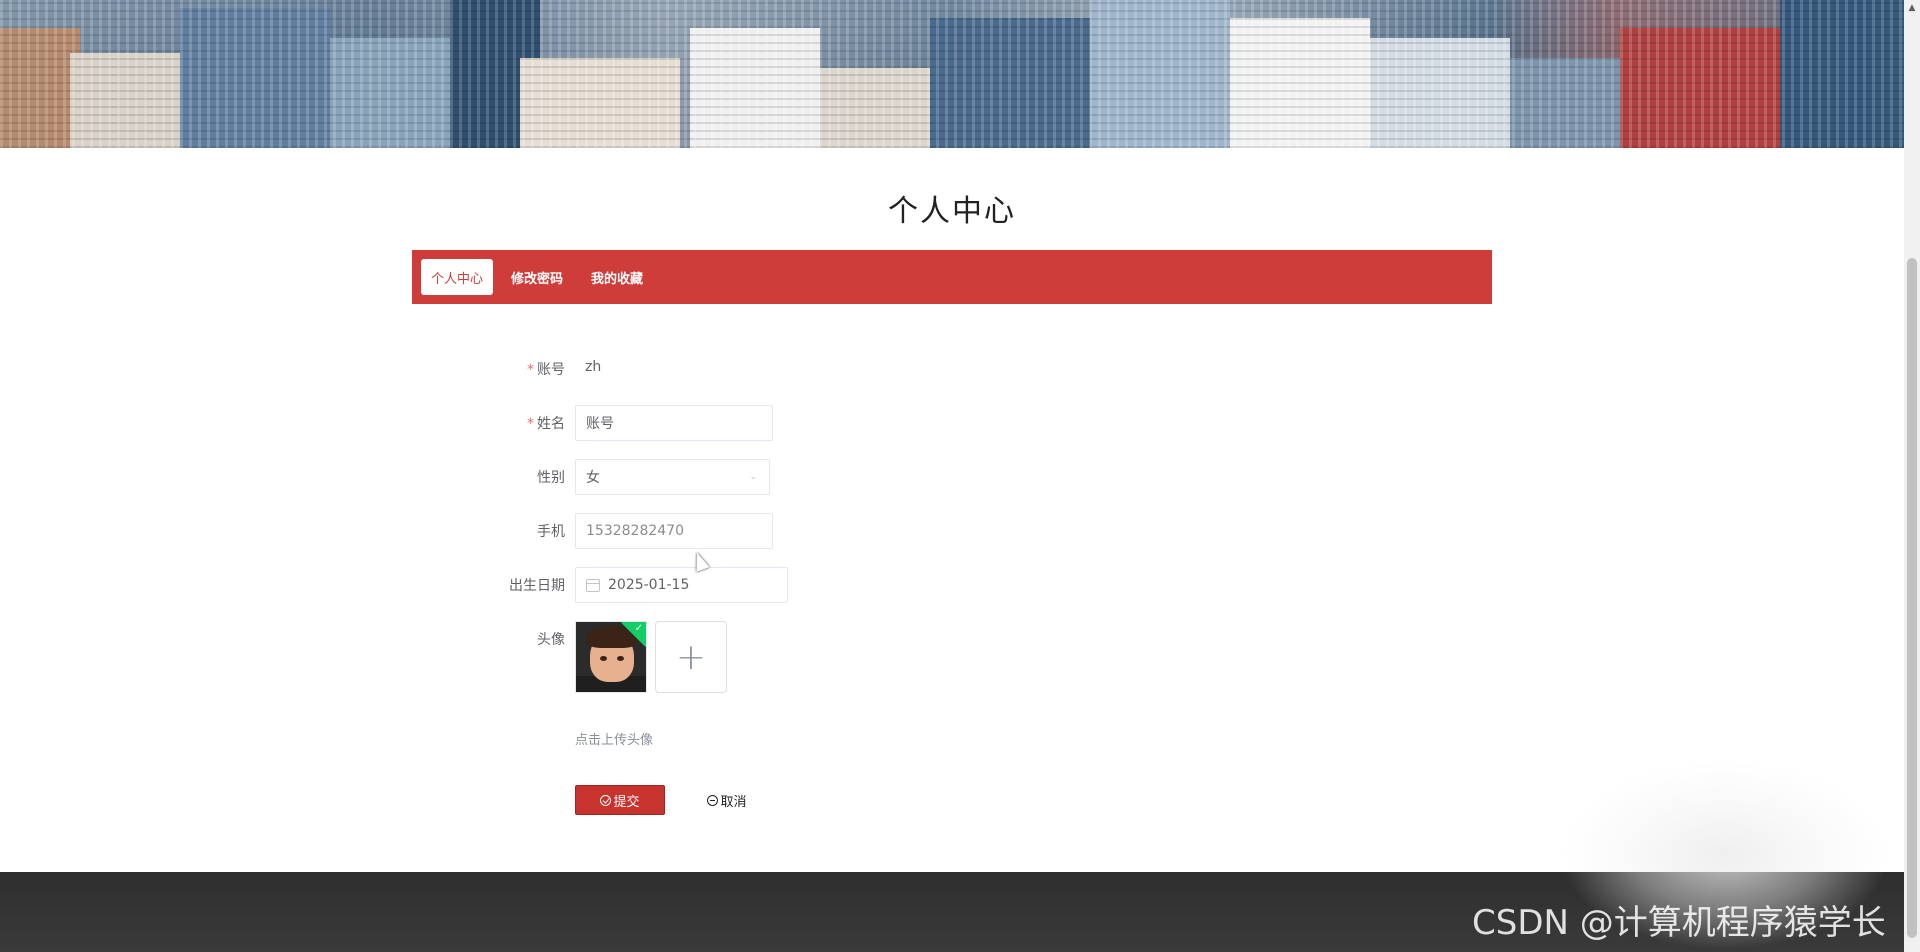  What do you see at coordinates (546, 424) in the screenshot?
I see `name-label: * 姓名` at bounding box center [546, 424].